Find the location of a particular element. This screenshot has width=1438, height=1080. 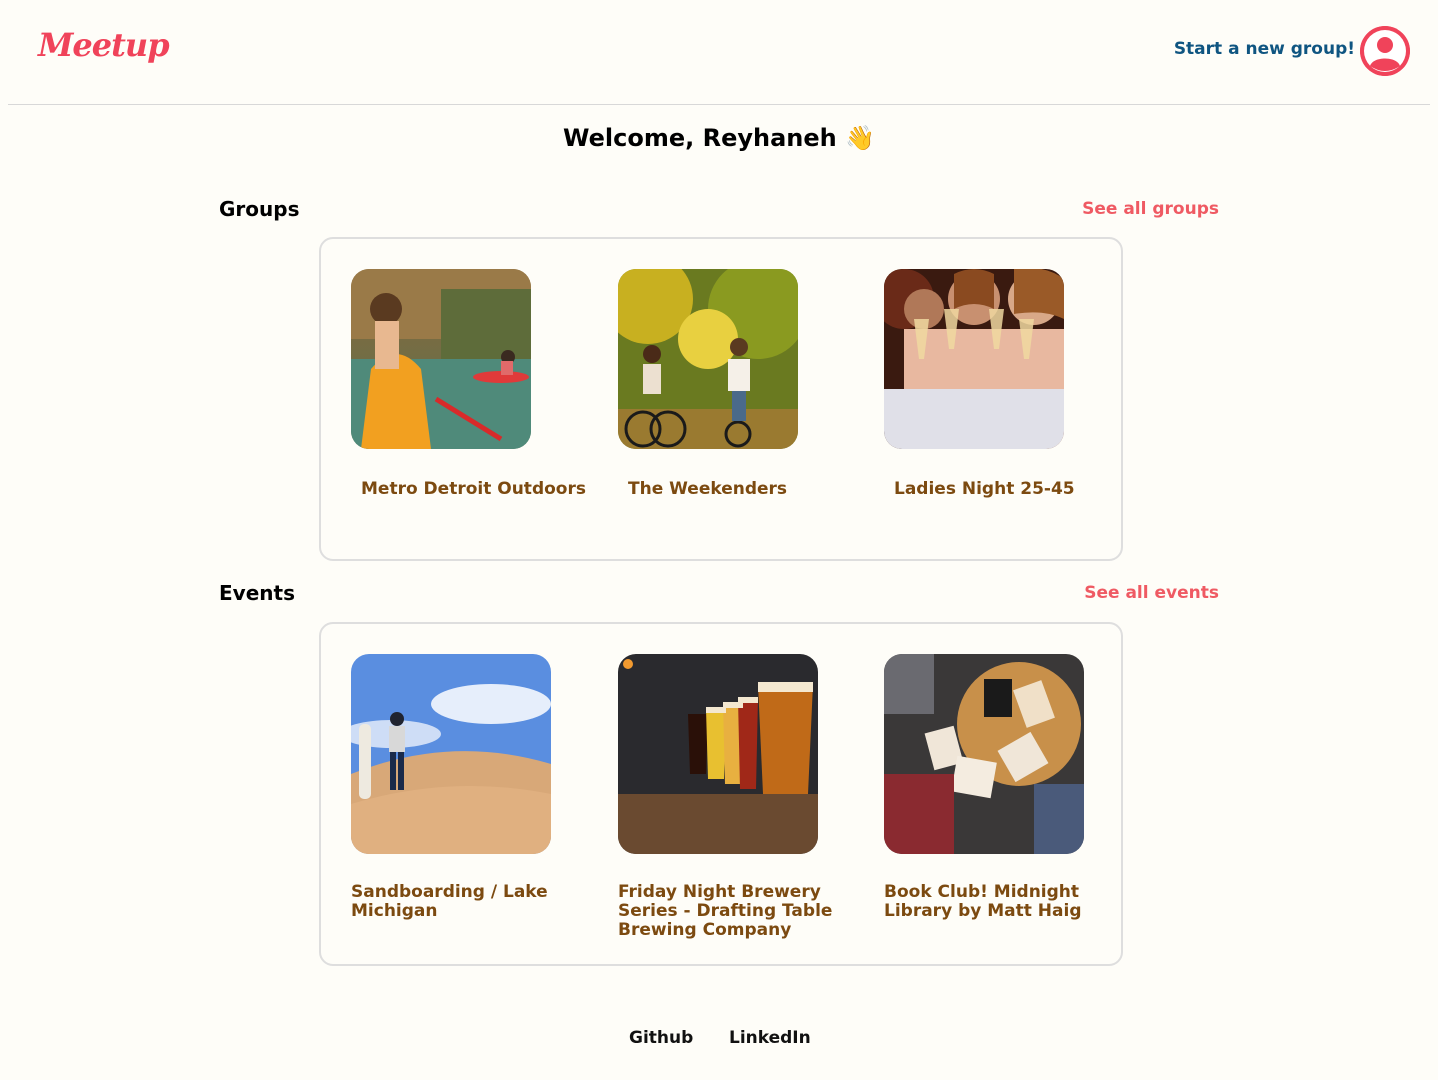

group-card-metro-detroit-outdoors: Metro Detroit Outdoors is located at coordinates (471, 389).